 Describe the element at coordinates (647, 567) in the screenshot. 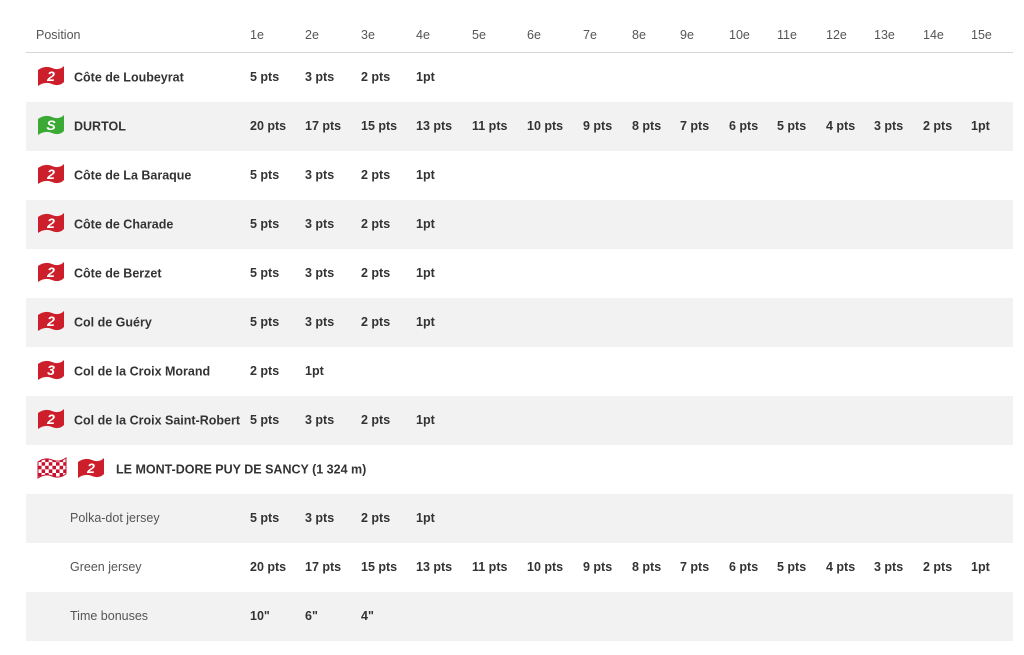

I see `points-cell: 8 pts` at that location.